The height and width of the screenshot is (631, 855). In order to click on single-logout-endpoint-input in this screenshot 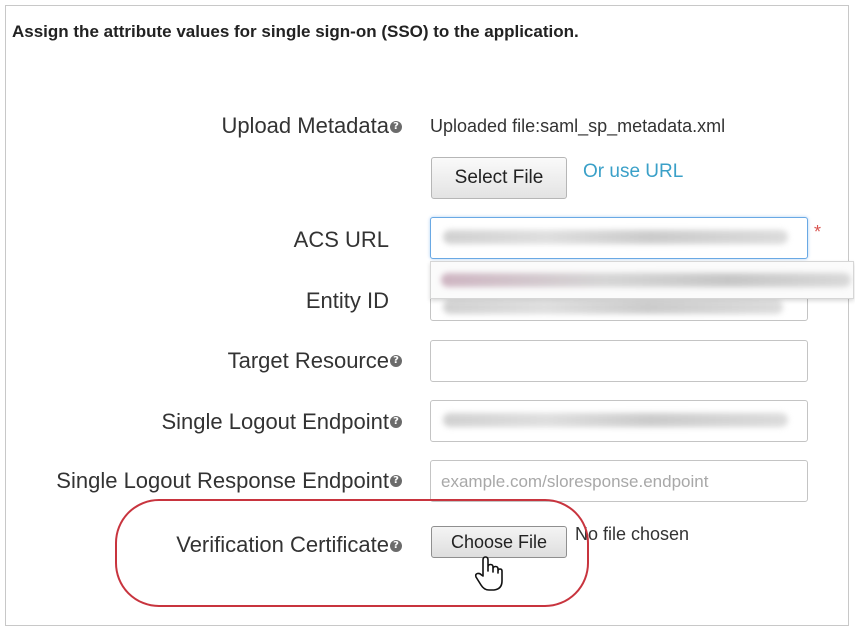, I will do `click(619, 421)`.